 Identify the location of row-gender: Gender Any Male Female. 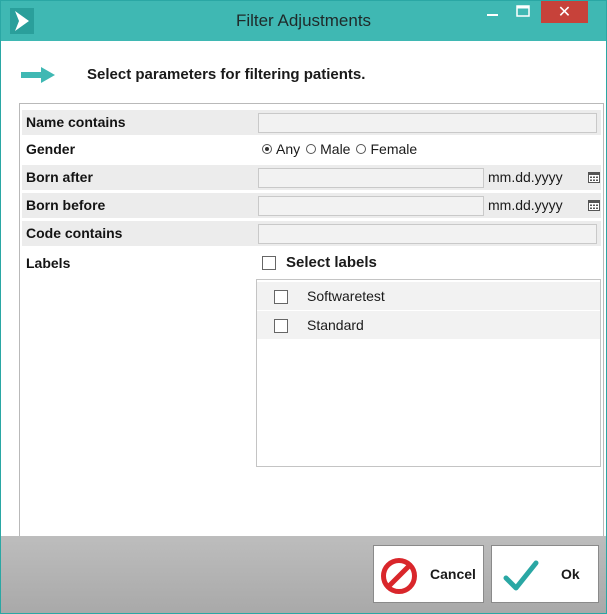
(311, 149).